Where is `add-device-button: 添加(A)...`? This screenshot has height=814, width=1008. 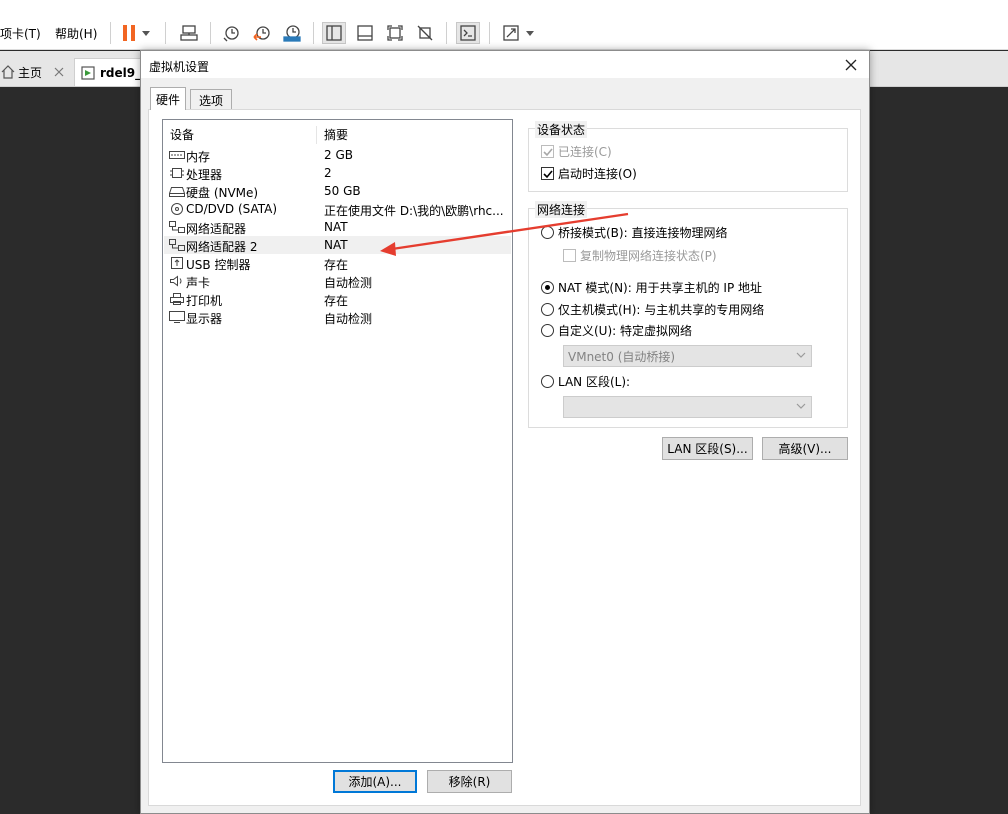
add-device-button: 添加(A)... is located at coordinates (375, 781).